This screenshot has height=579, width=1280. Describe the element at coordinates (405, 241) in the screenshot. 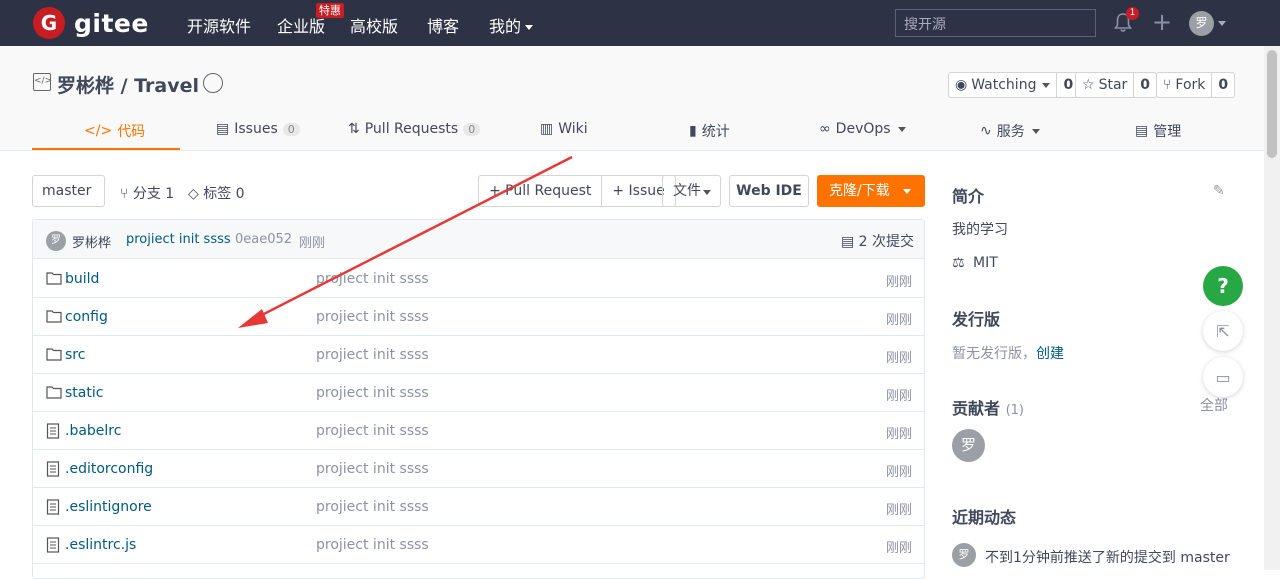

I see `annotation-arrow` at that location.